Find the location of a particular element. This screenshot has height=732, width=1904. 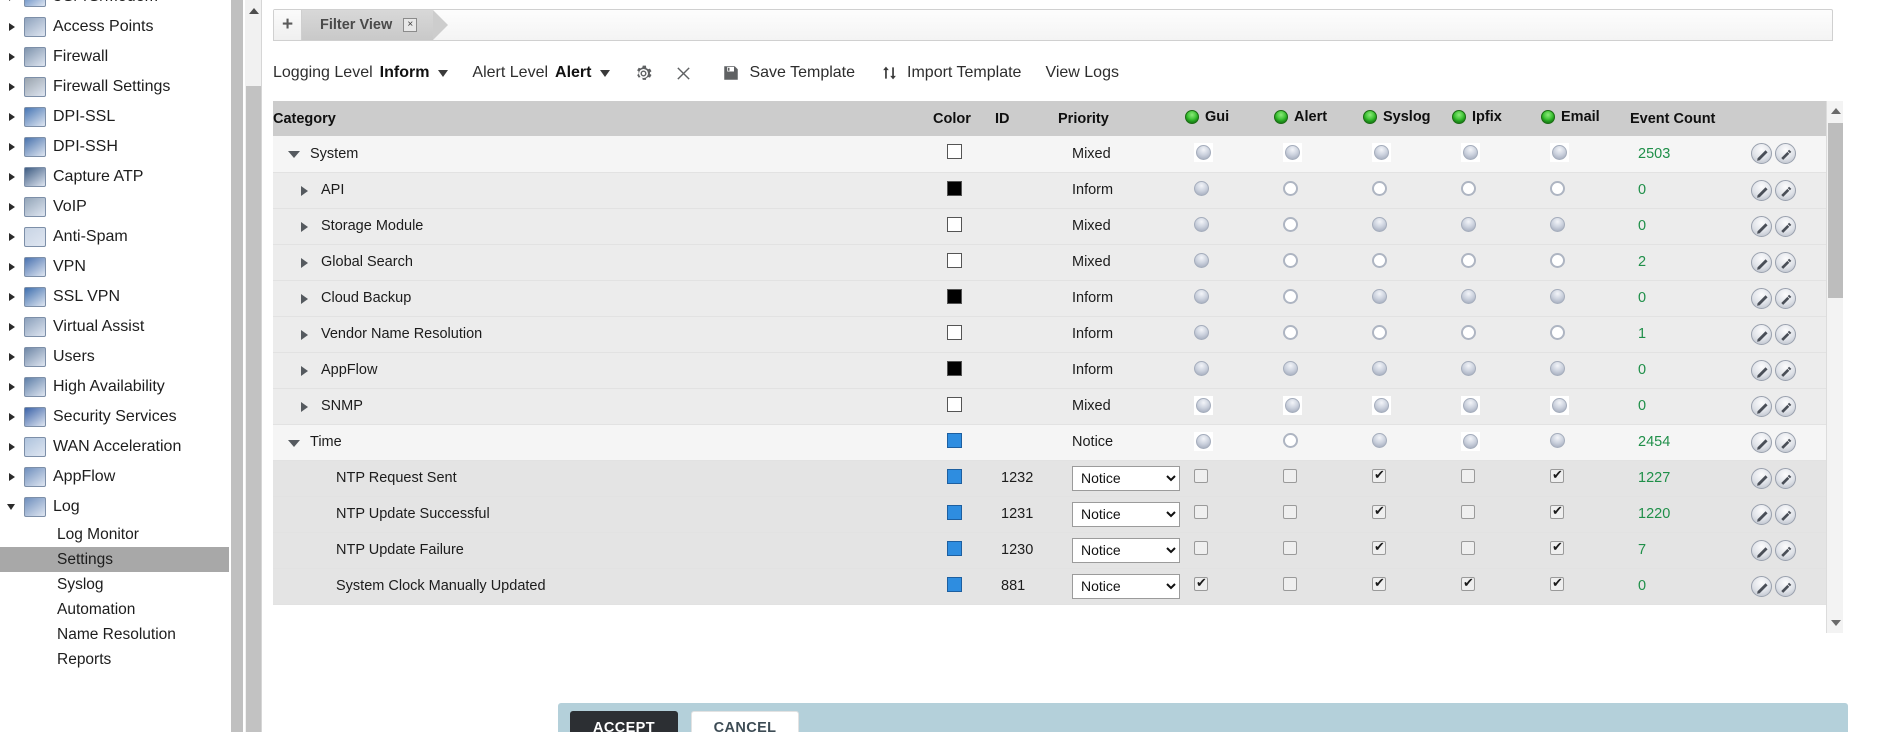

cell-category: Cloud Backup is located at coordinates (603, 298).